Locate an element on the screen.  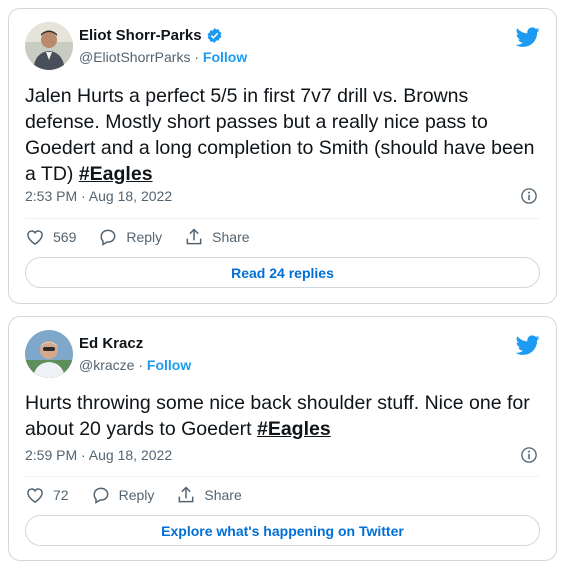
action-bar: 569 Reply Share is located at coordinates (148, 237).